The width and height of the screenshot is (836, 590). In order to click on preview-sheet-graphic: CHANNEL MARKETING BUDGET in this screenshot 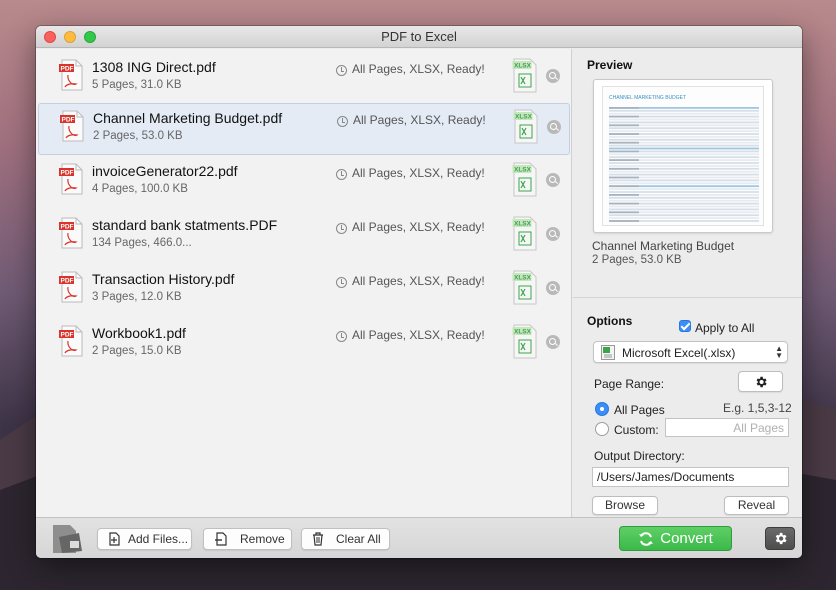, I will do `click(684, 158)`.